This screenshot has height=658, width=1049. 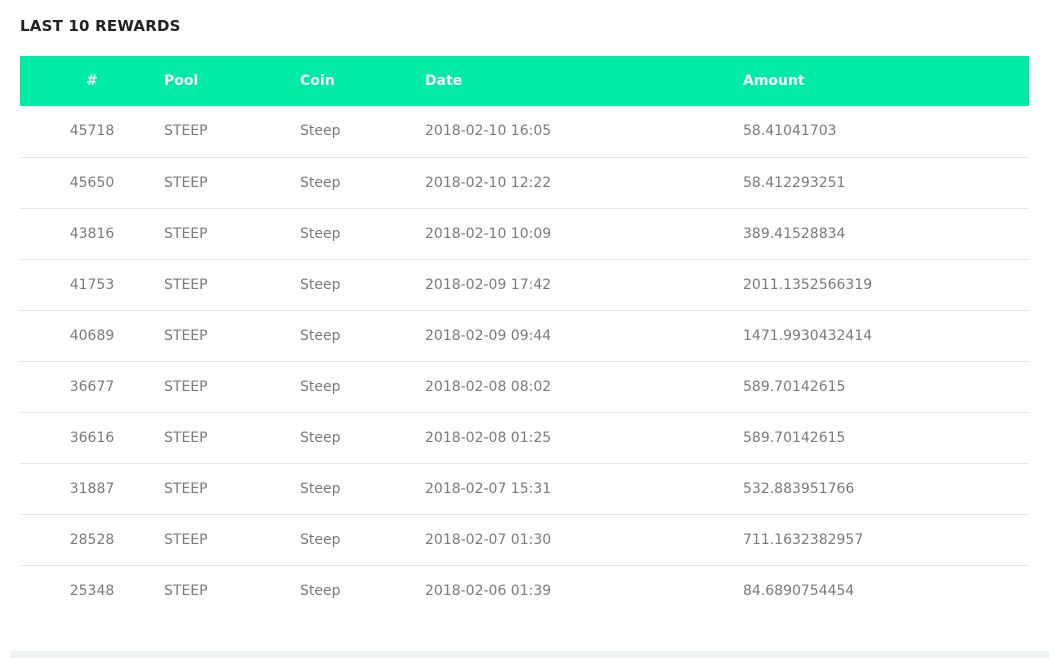 I want to click on column-header-coin: Coin, so click(x=317, y=81).